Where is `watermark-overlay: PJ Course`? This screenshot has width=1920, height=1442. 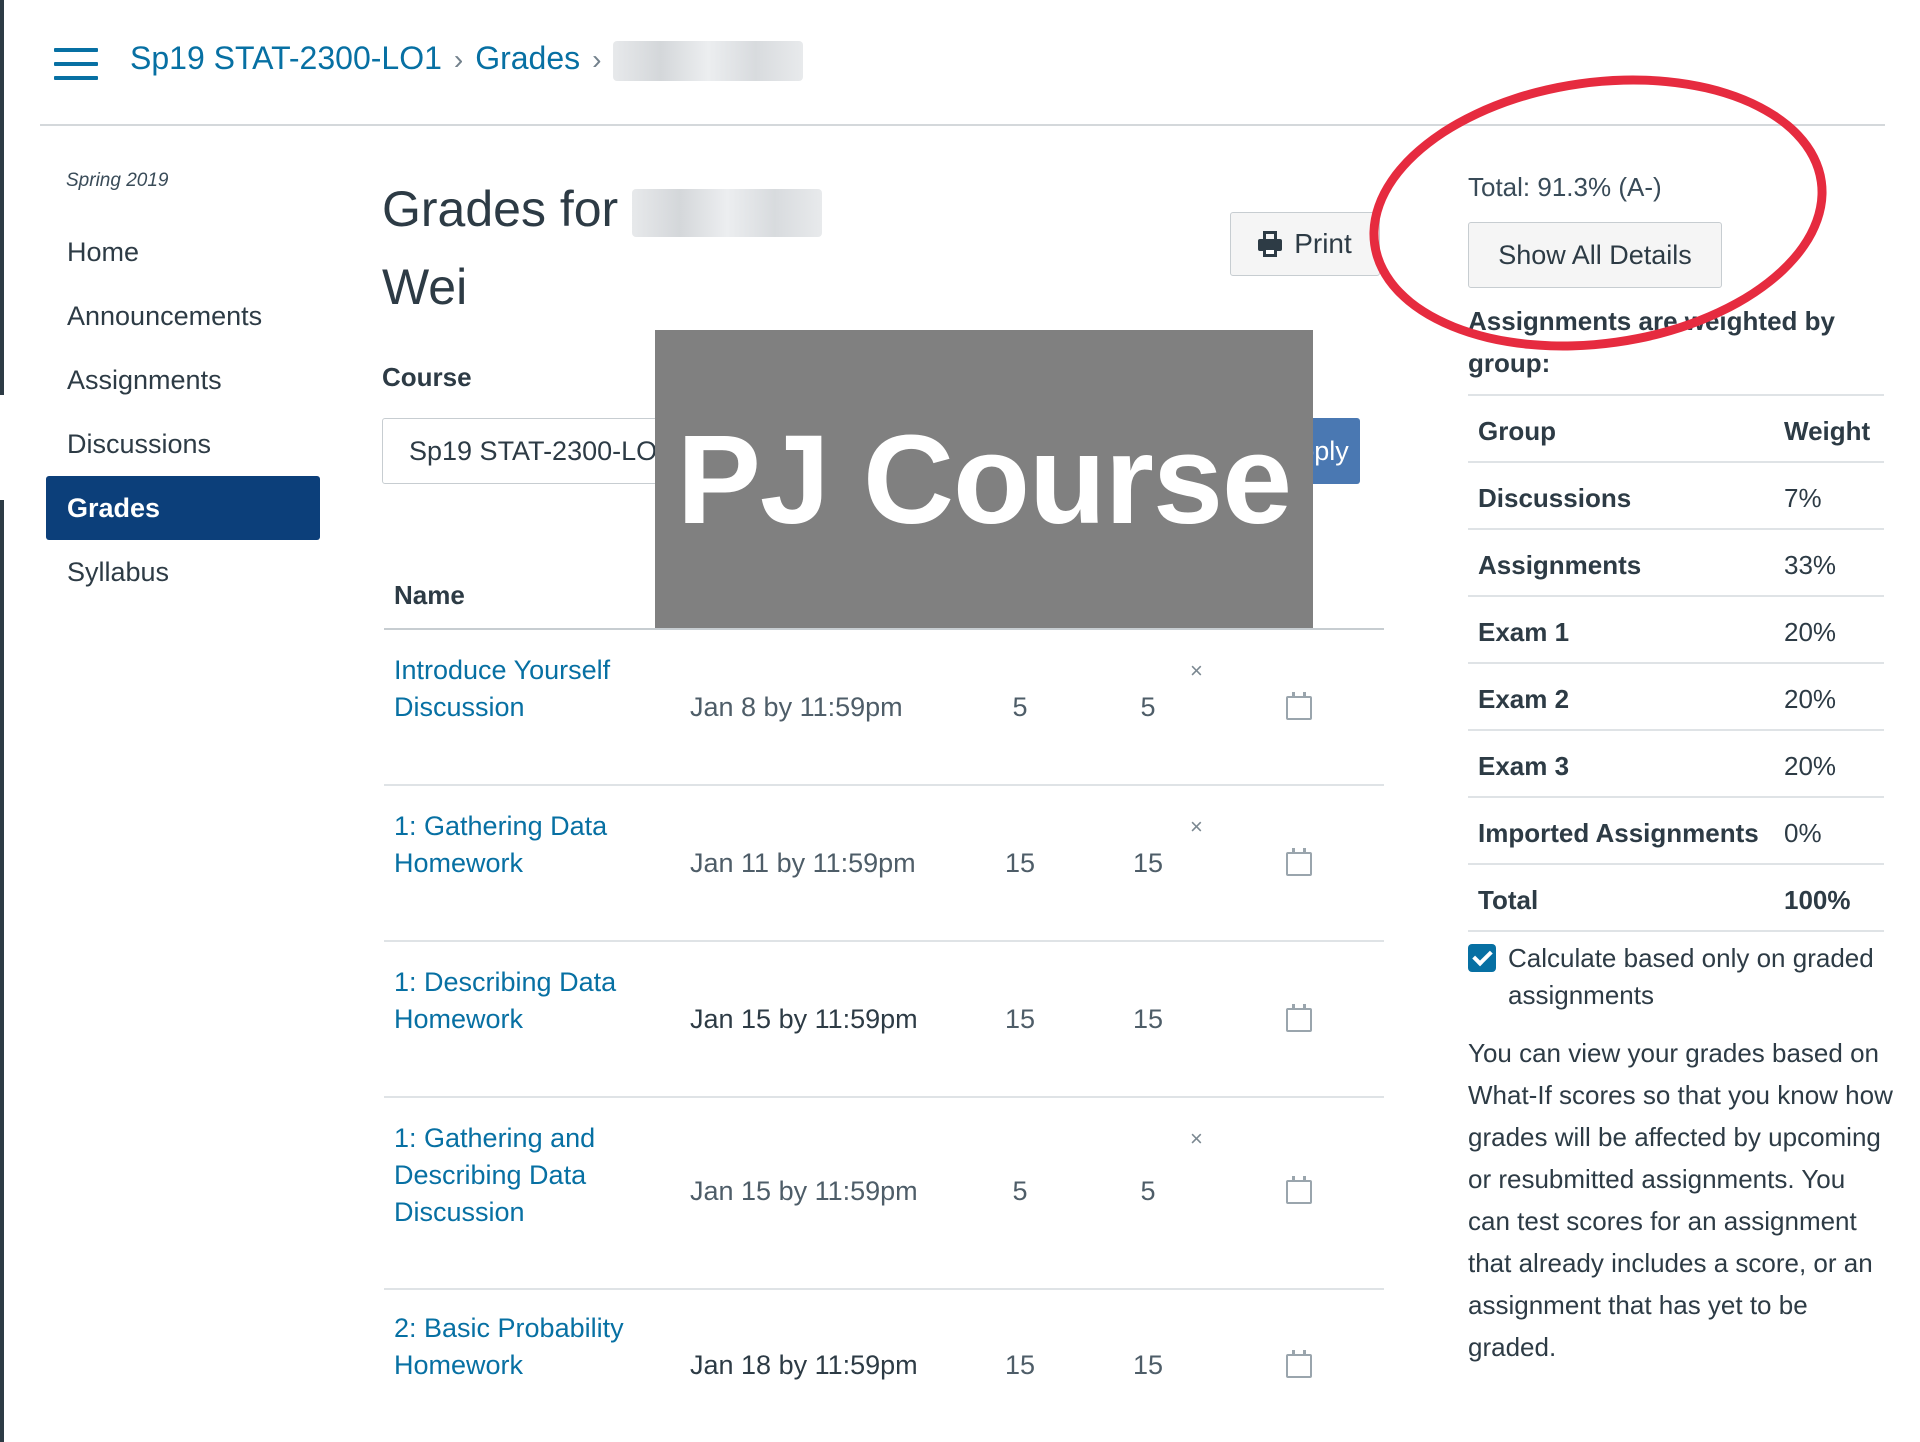
watermark-overlay: PJ Course is located at coordinates (984, 479).